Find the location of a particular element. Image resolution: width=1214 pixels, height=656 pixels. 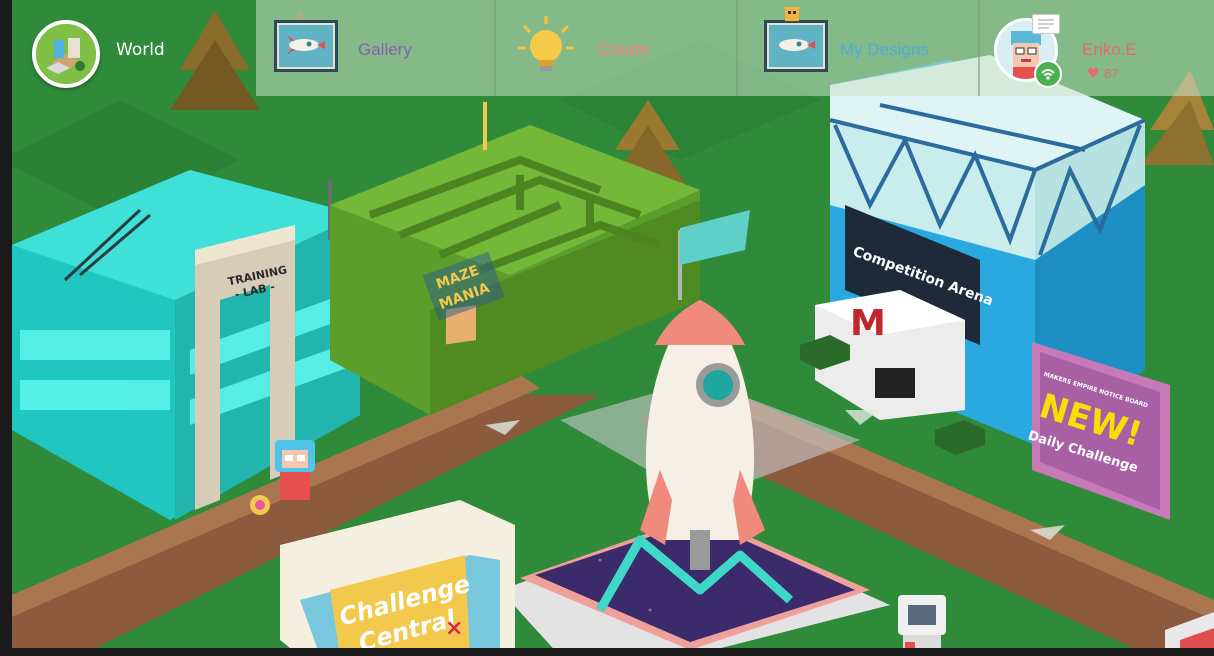

heart-icon: ♥ is located at coordinates (1093, 74).